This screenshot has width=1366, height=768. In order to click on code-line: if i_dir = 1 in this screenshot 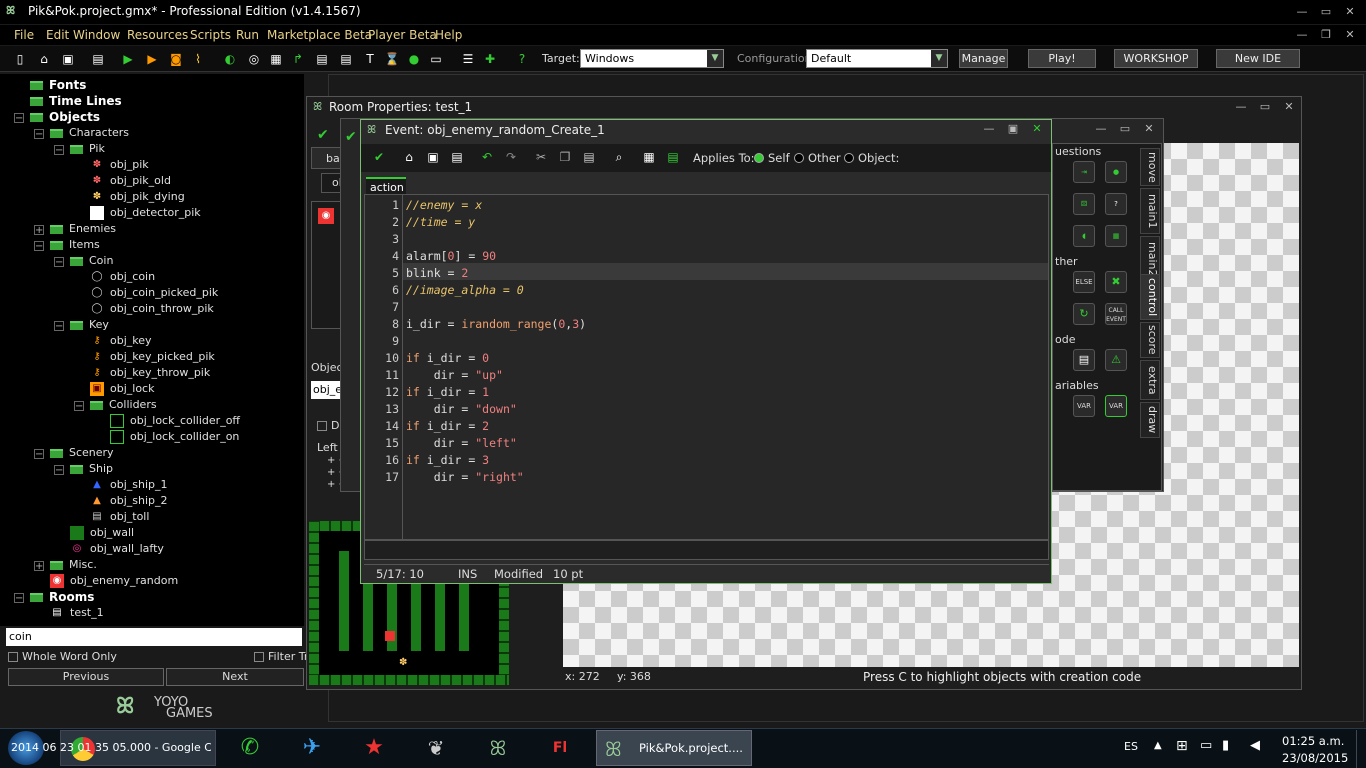, I will do `click(447, 392)`.